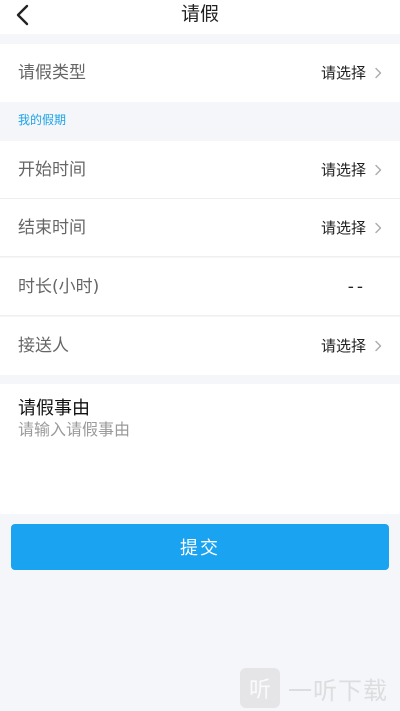 Image resolution: width=400 pixels, height=711 pixels. I want to click on watermark-text: 一听下载, so click(338, 690).